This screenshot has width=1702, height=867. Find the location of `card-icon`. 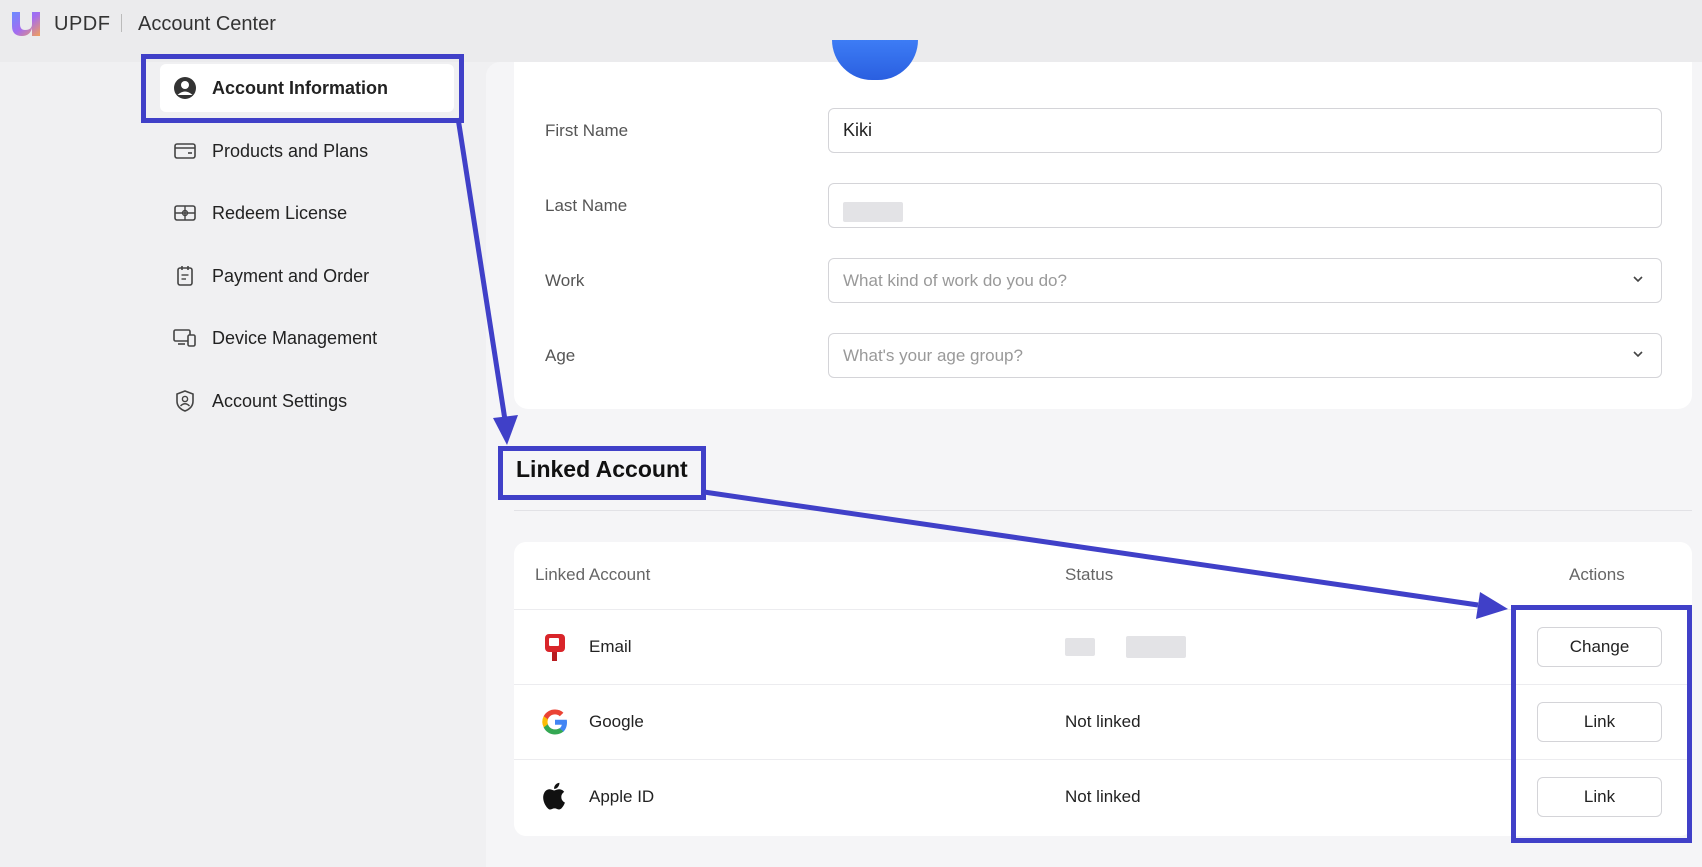

card-icon is located at coordinates (185, 151).